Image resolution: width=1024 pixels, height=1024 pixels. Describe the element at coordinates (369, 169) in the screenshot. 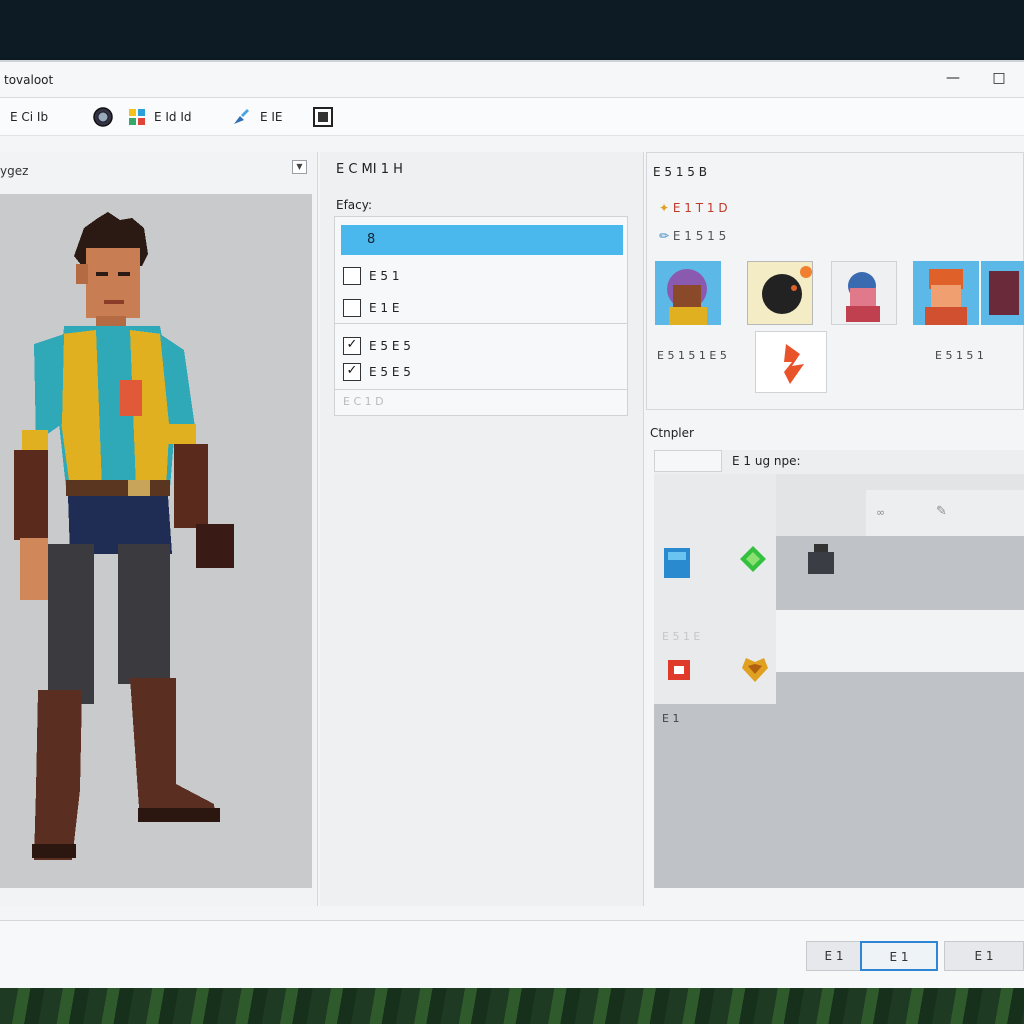

I see `options-panel-title: E C MI 1 H` at that location.